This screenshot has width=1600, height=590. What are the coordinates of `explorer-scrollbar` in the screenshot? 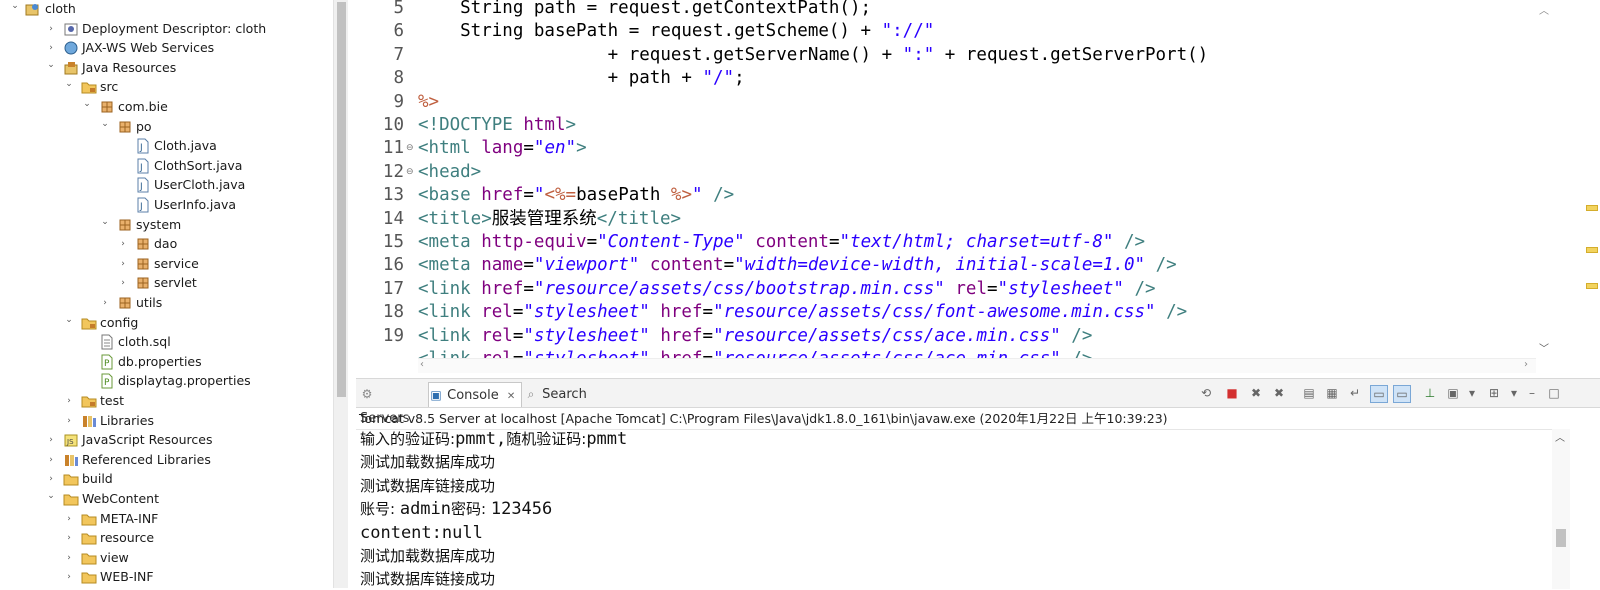 It's located at (340, 294).